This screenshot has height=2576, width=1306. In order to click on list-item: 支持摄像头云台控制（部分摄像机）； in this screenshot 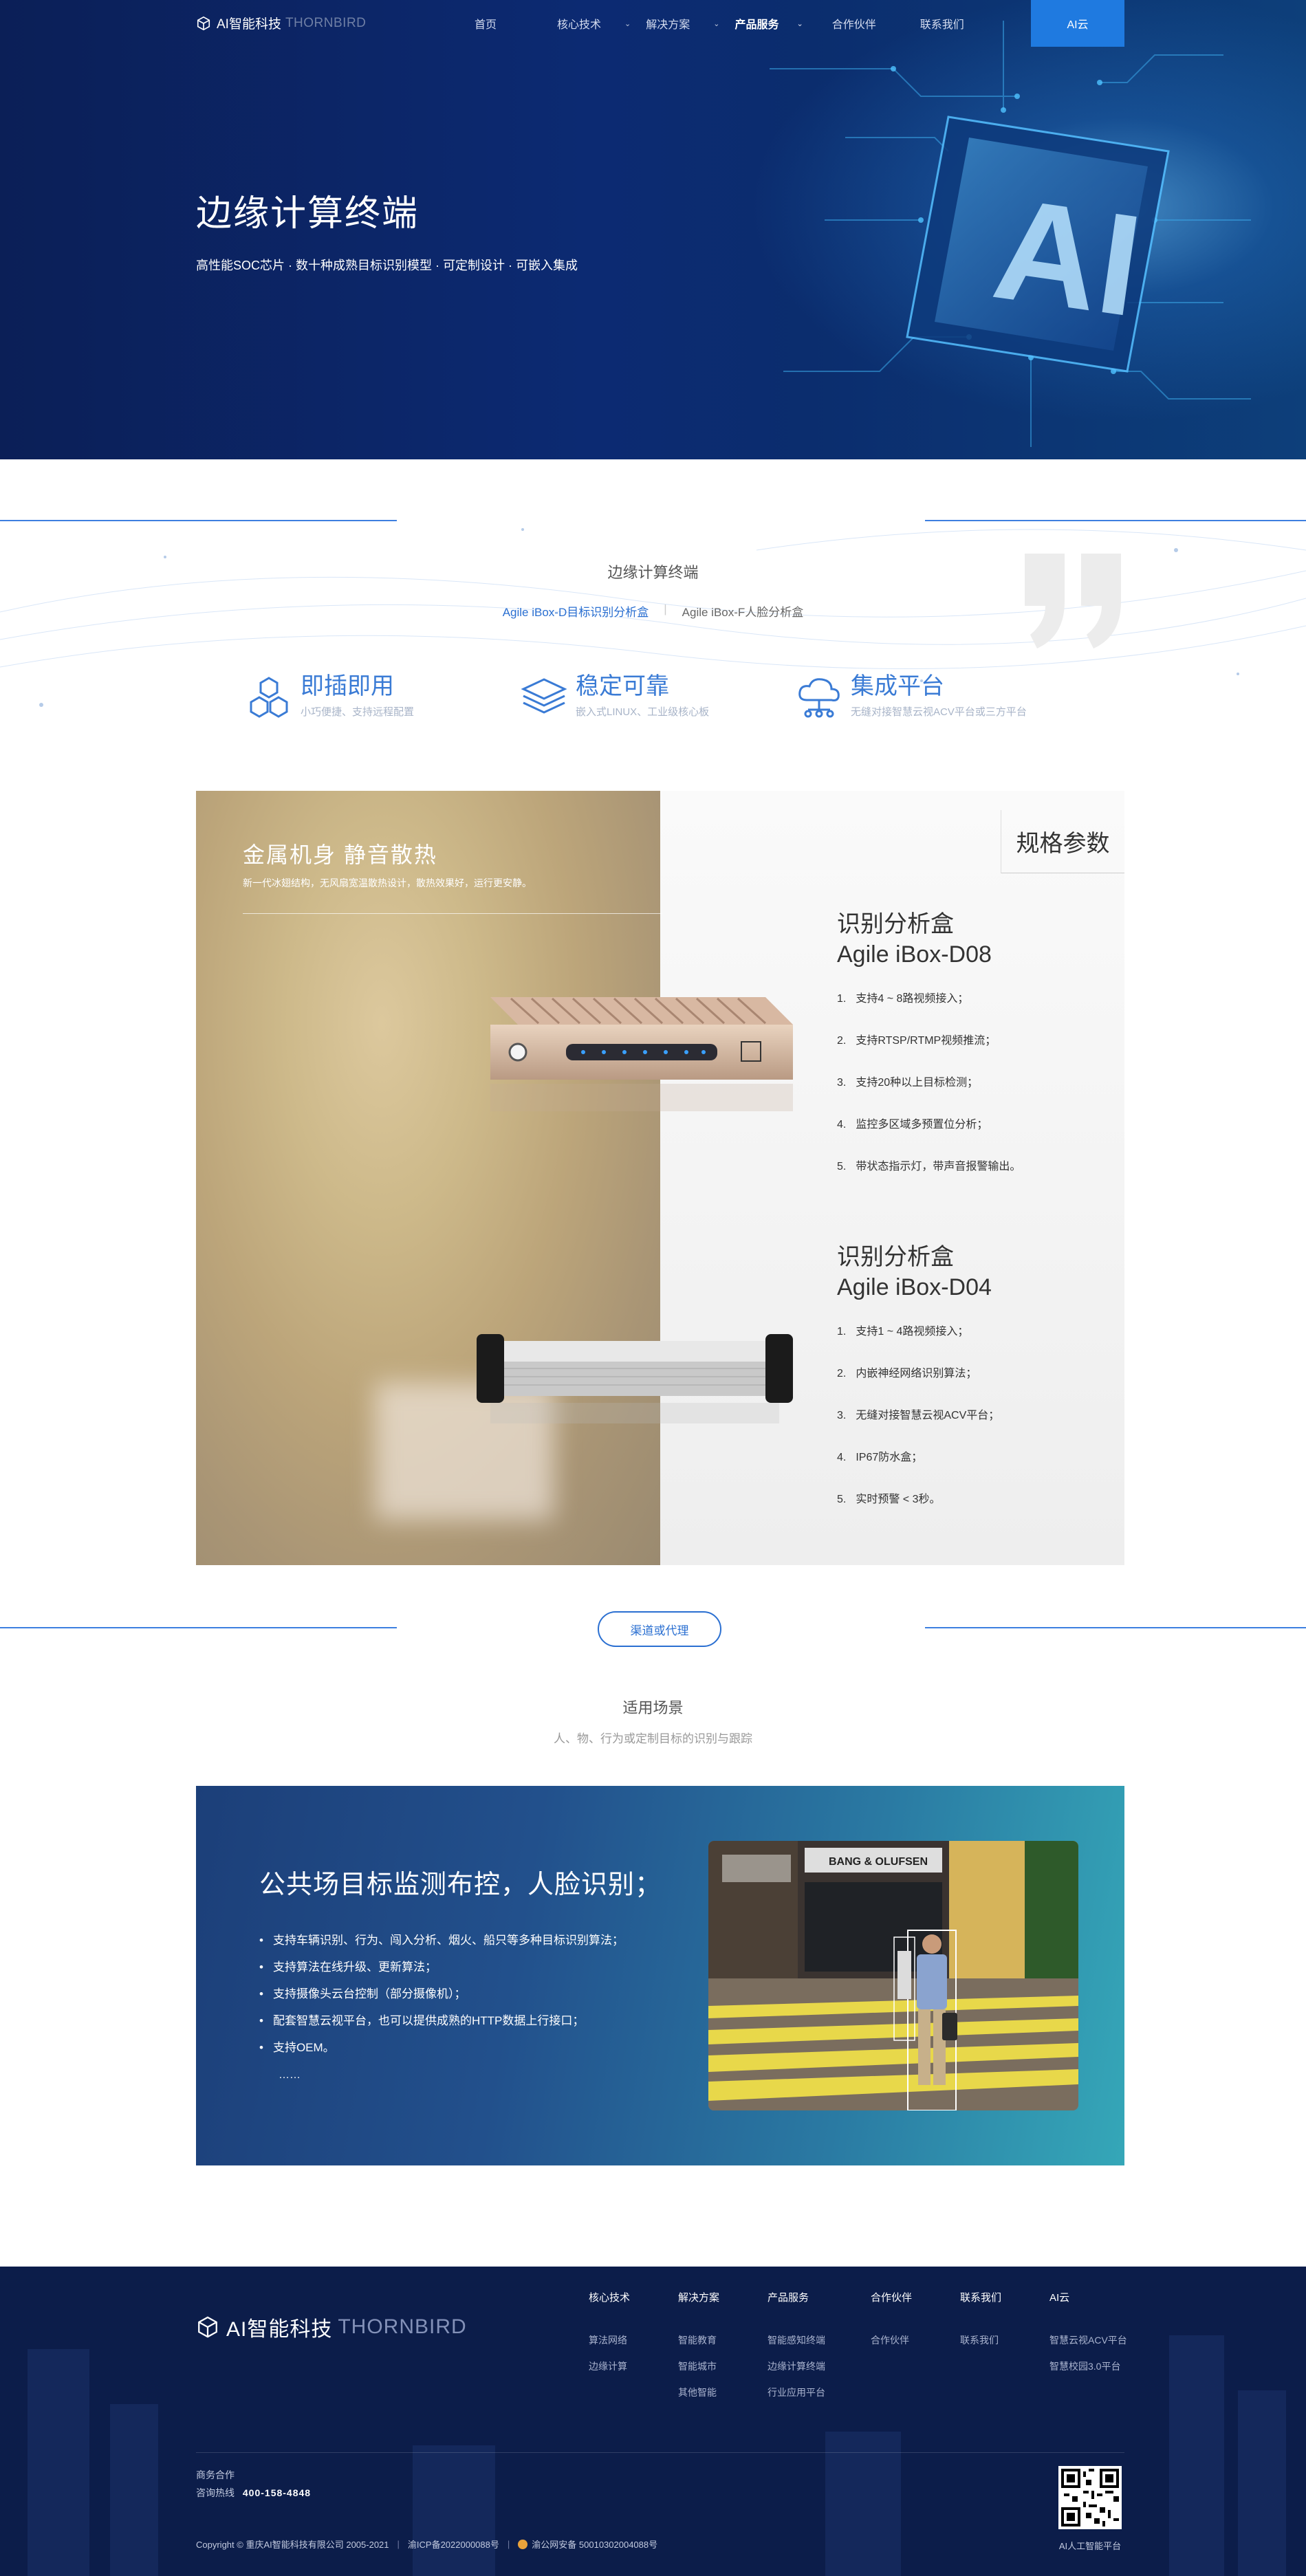, I will do `click(441, 1997)`.